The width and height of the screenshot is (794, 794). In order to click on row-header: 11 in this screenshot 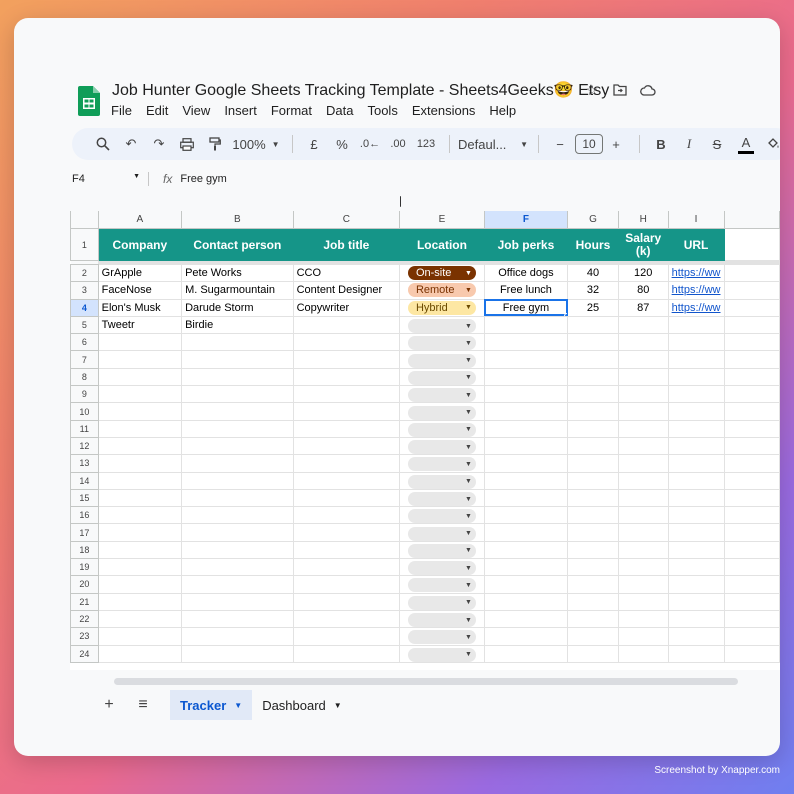, I will do `click(84, 428)`.